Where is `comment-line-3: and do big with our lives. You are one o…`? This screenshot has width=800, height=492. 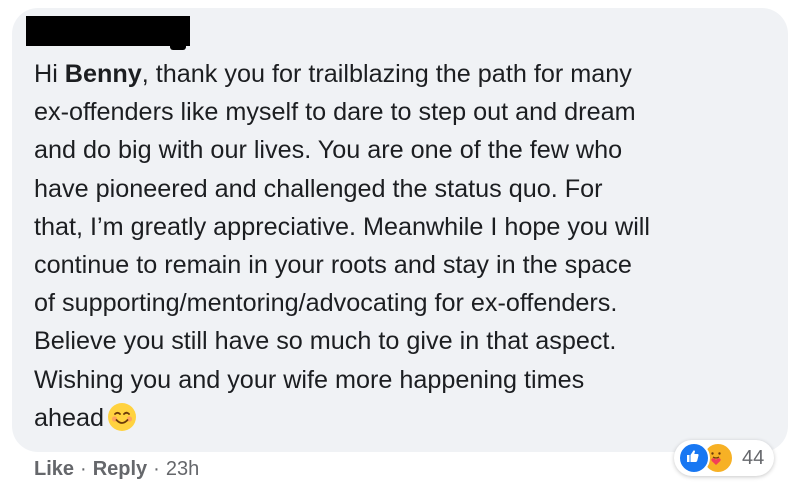 comment-line-3: and do big with our lives. You are one o… is located at coordinates (328, 150).